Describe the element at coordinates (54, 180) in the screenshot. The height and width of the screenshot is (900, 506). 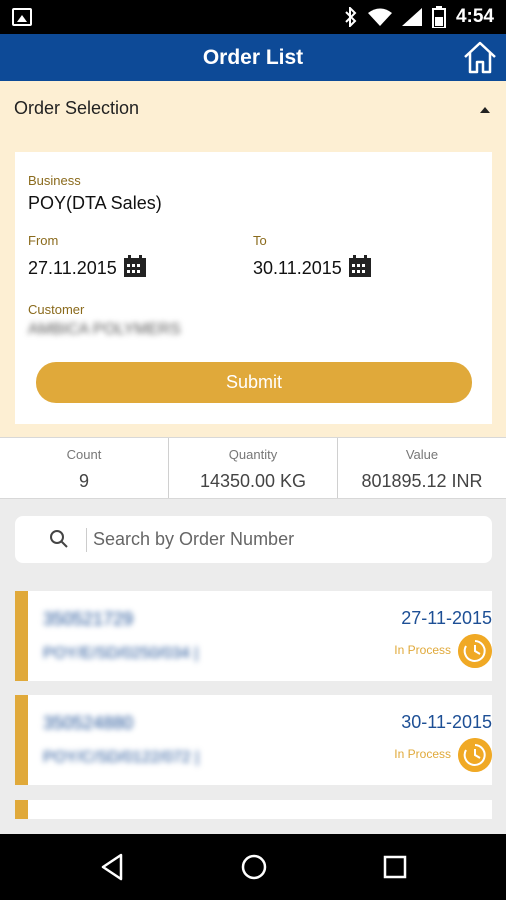
I see `business-label: Business` at that location.